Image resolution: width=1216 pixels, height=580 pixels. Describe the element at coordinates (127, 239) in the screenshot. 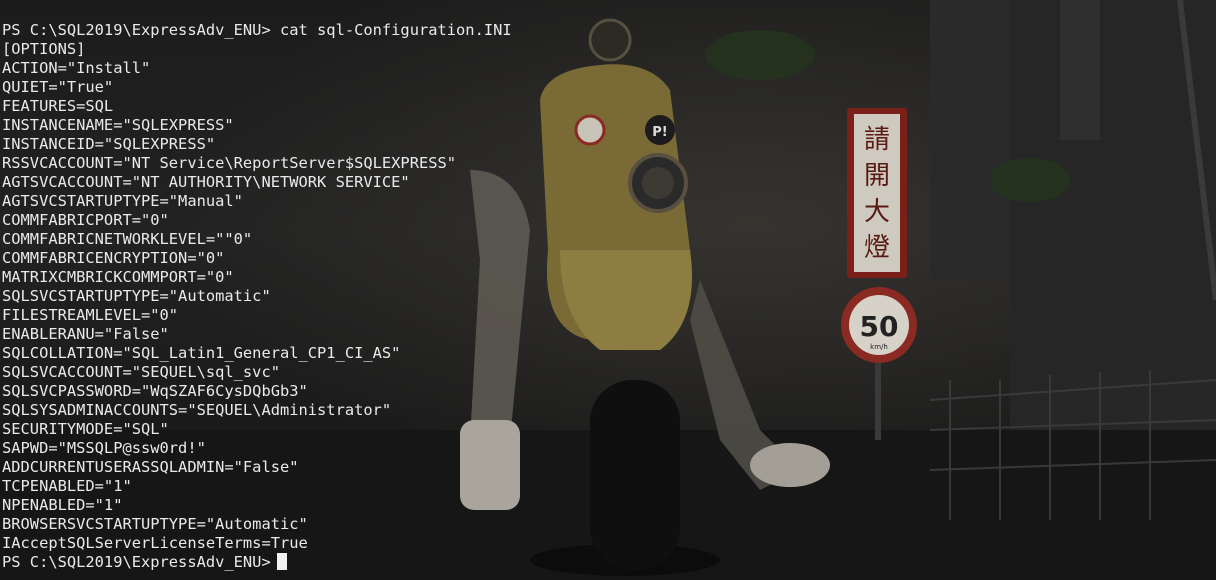

I see `terminal-line: COMMFABRICNETWORKLEVEL=""0"` at that location.